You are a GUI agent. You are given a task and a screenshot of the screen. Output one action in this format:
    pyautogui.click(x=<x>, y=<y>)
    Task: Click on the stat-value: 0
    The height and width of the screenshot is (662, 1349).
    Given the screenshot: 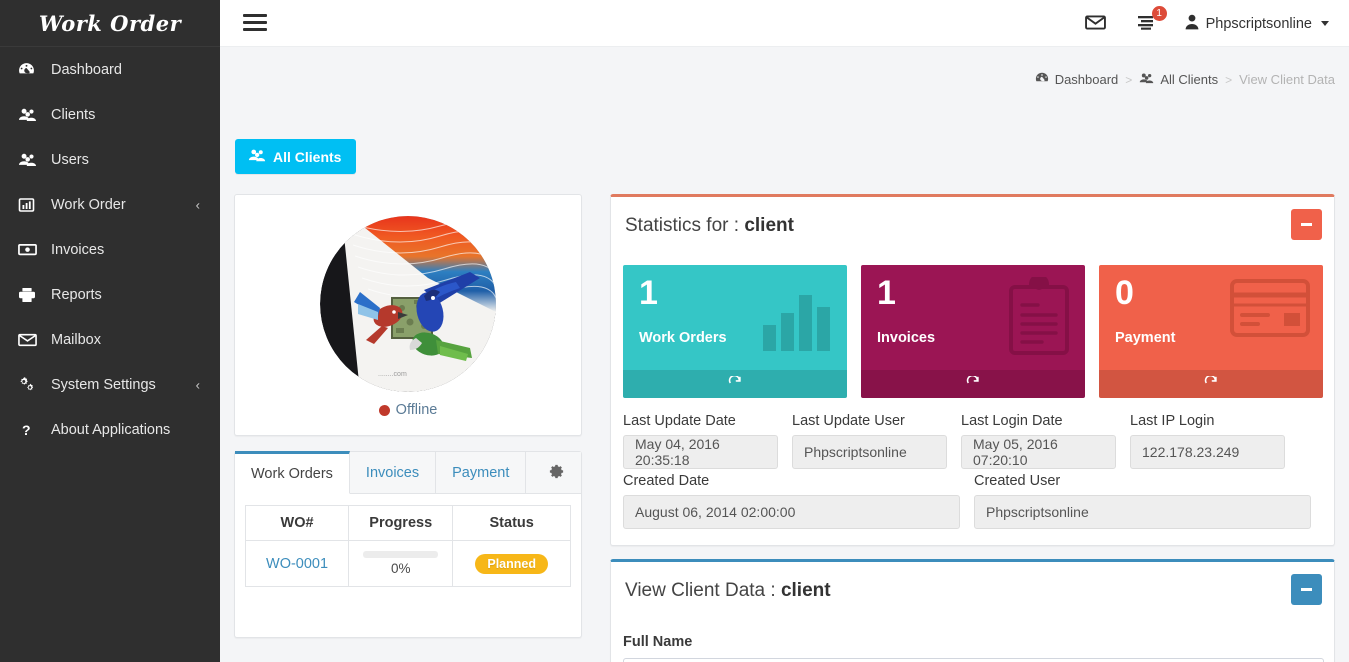 What is the action you would take?
    pyautogui.click(x=1124, y=293)
    